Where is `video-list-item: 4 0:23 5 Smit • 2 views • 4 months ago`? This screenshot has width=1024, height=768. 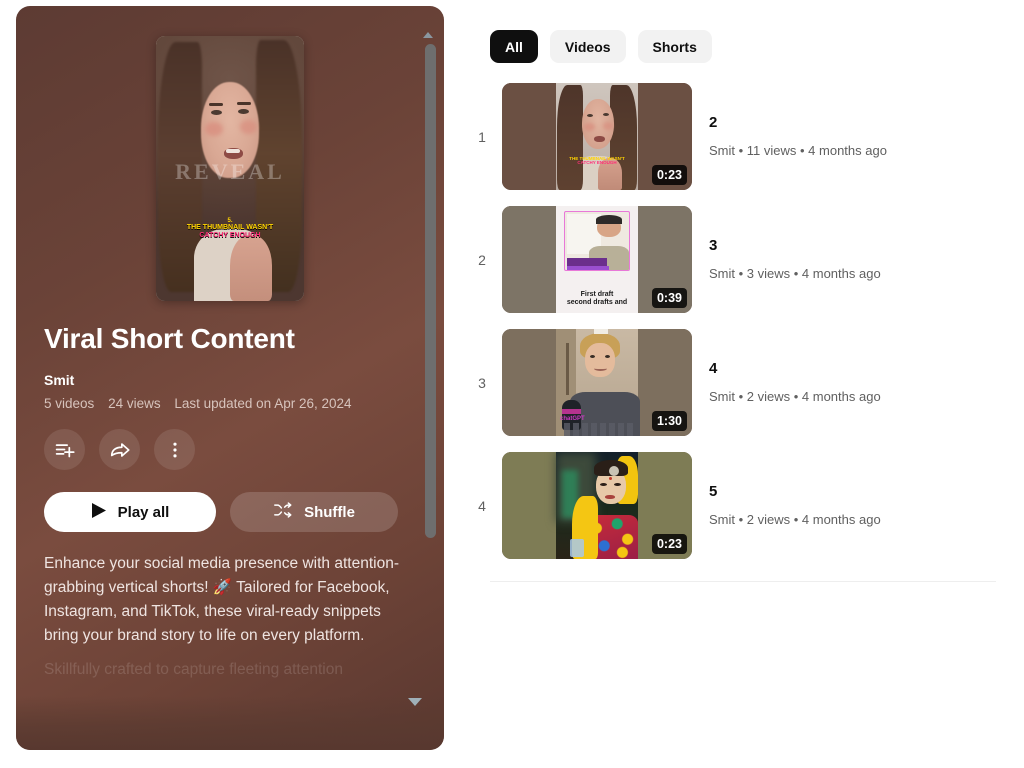
video-list-item: 4 0:23 5 Smit • 2 views • 4 months ago is located at coordinates (743, 505).